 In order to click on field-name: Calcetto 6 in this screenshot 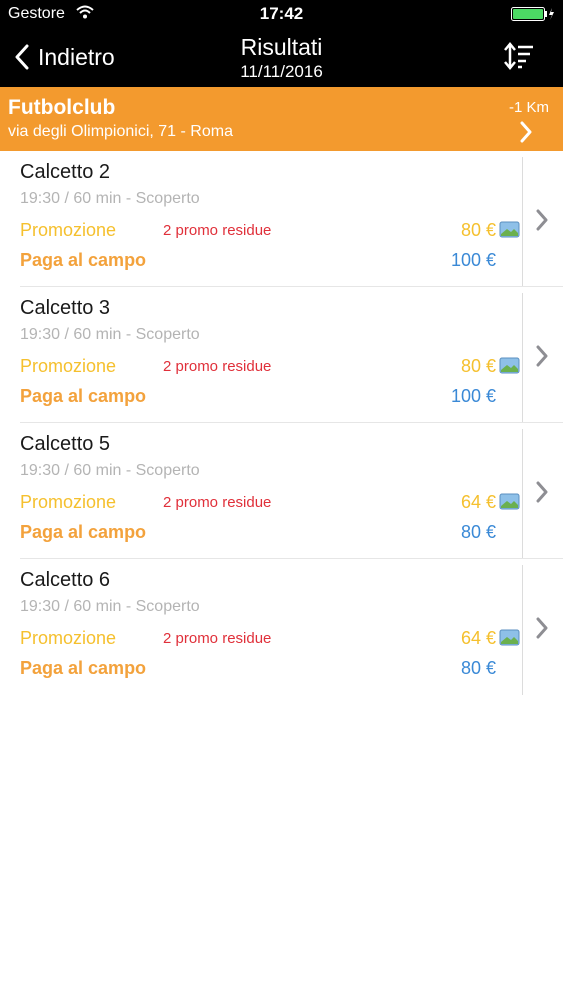, I will do `click(65, 580)`.